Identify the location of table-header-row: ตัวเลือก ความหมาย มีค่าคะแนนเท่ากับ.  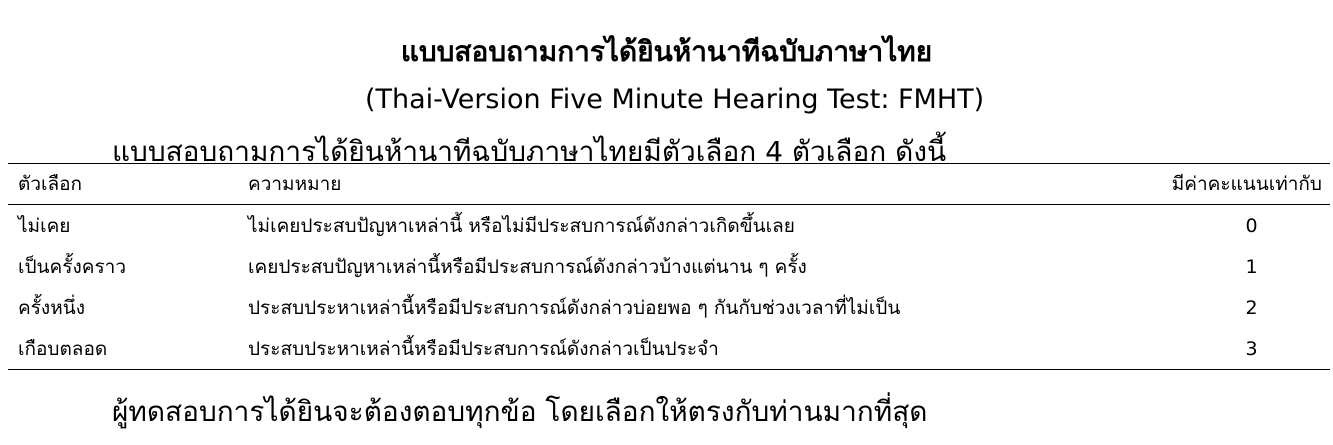
(669, 184).